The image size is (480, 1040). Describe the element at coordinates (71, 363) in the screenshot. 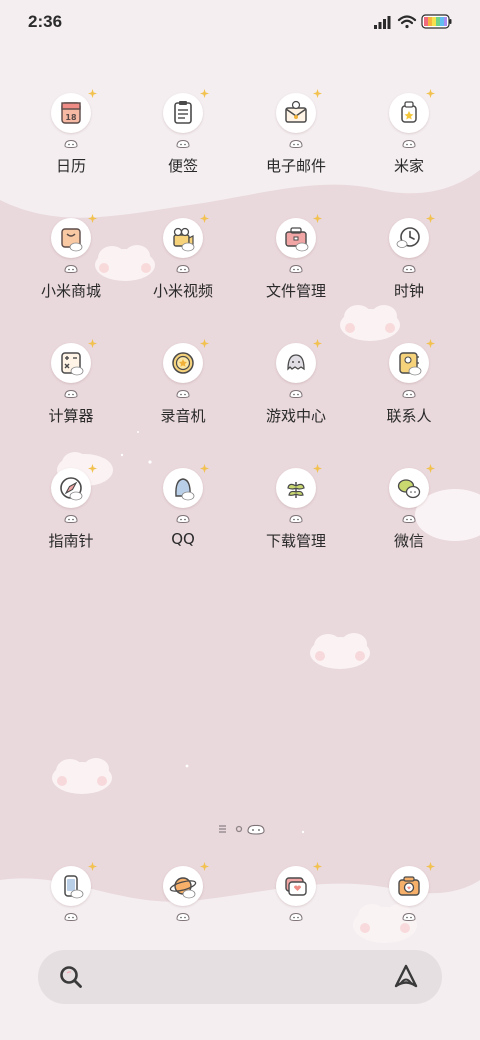

I see `calculator-icon` at that location.